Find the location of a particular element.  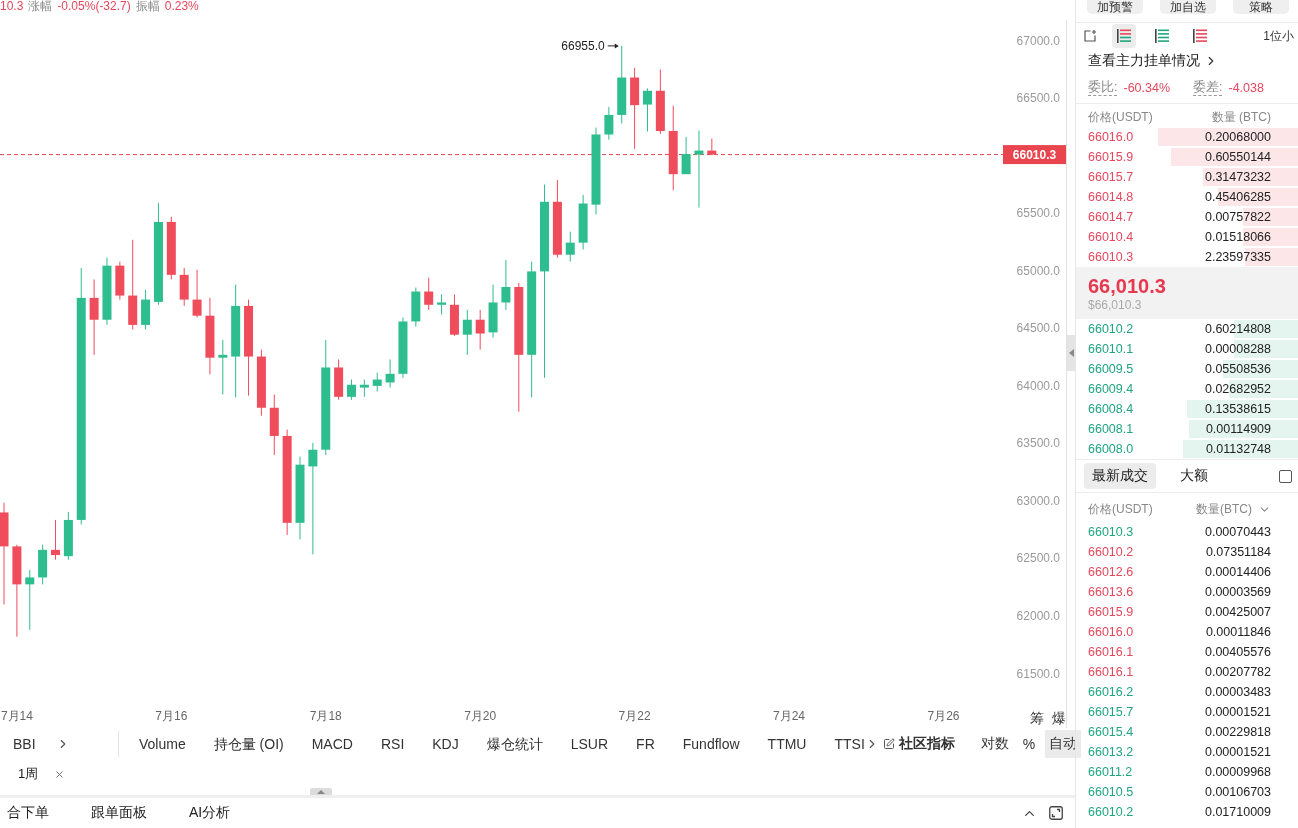

depth-link: 查看主力挂单情况 is located at coordinates (1147, 61).